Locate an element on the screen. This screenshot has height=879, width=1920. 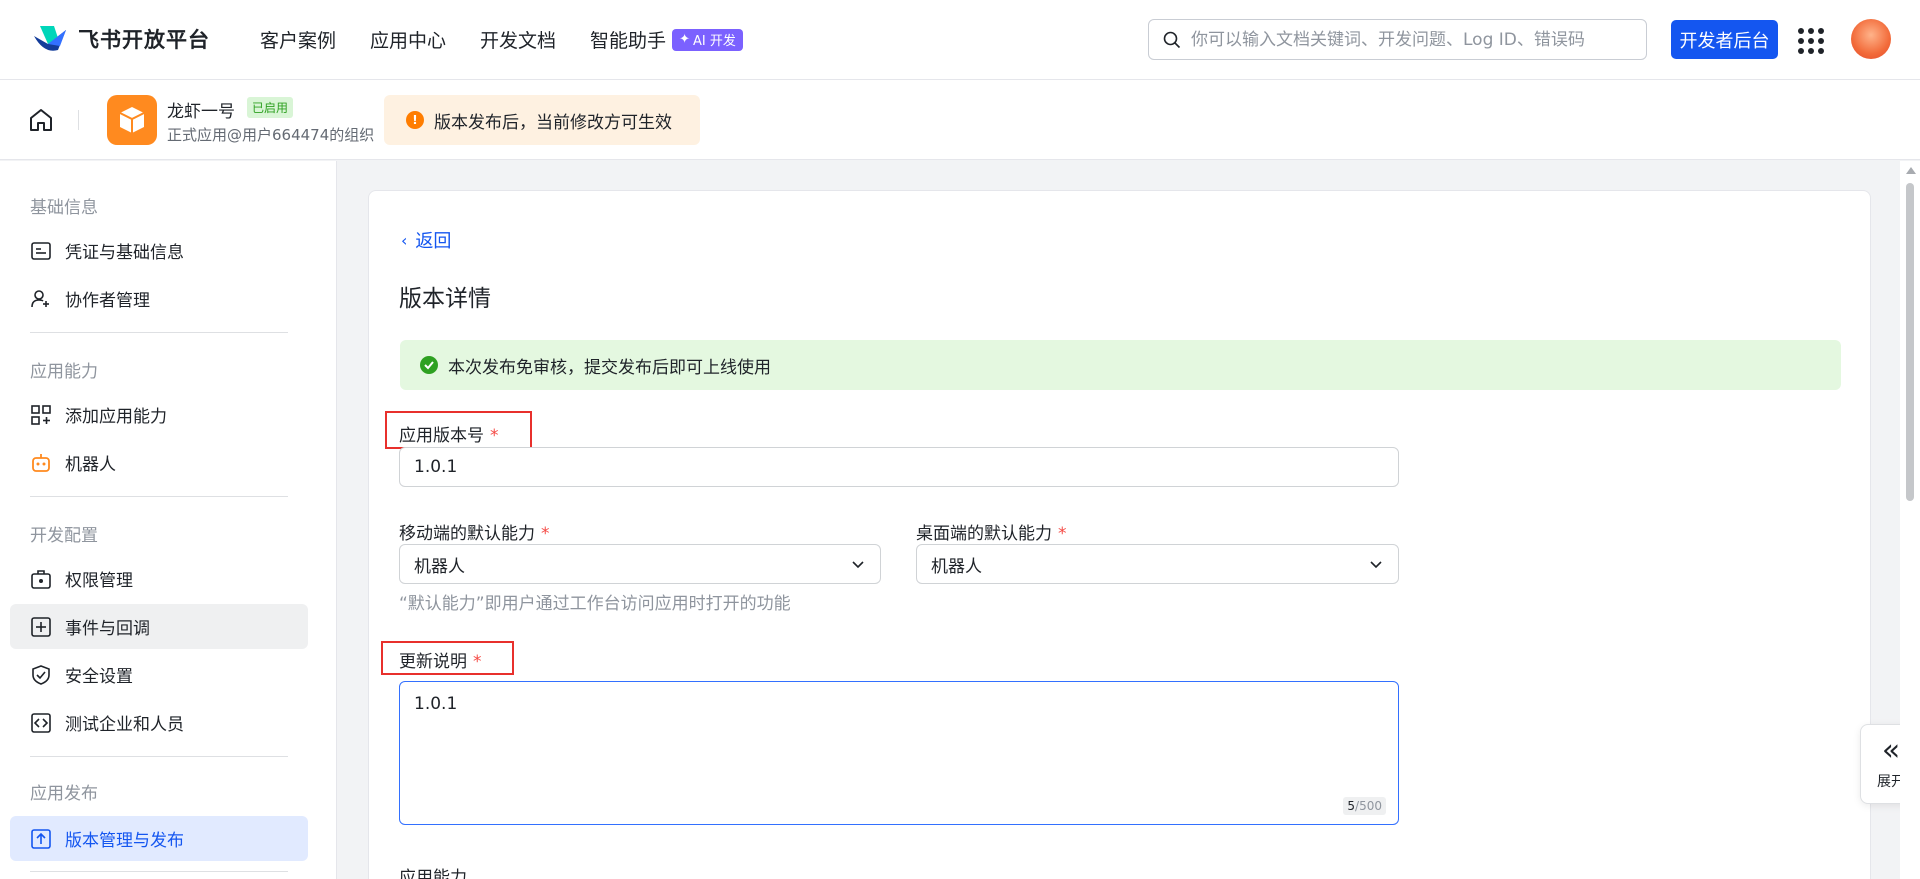
update-notes-textarea: 1.0.1 5/500 is located at coordinates (899, 753).